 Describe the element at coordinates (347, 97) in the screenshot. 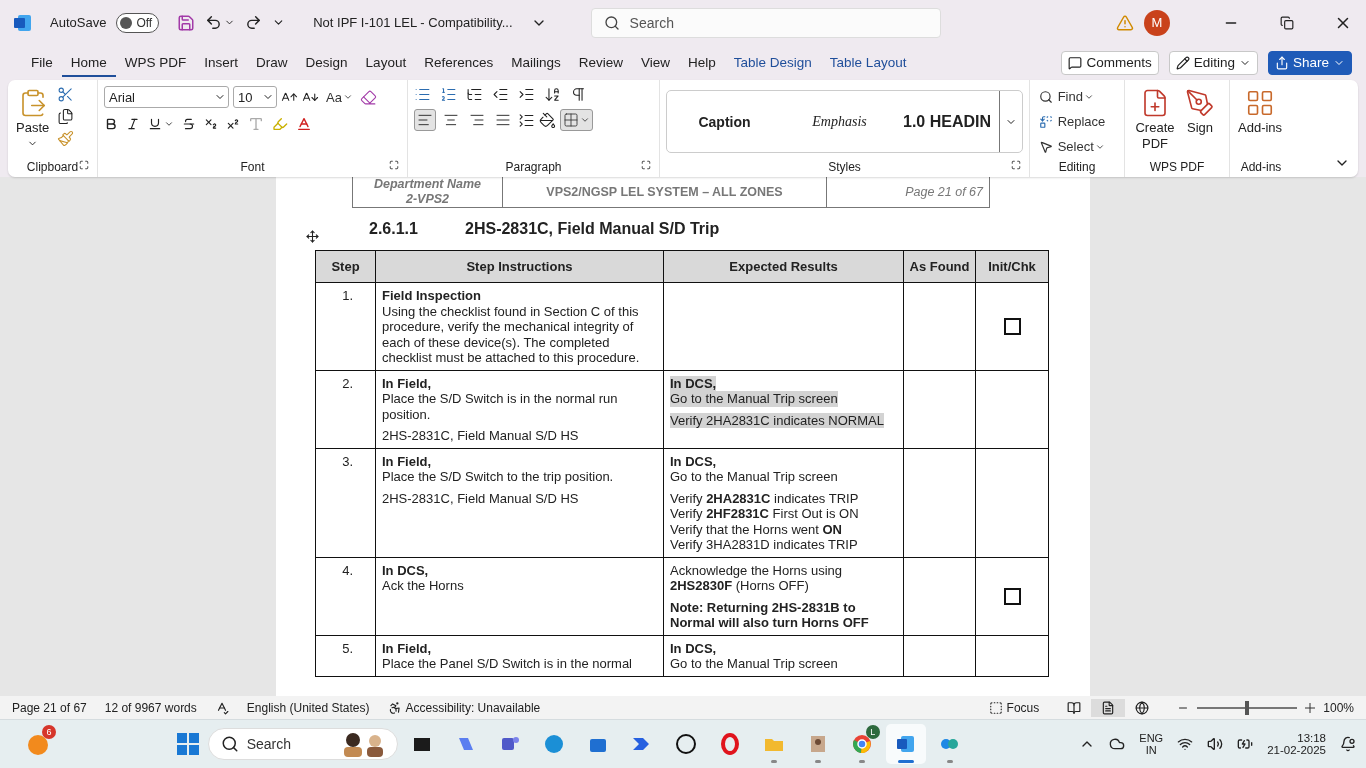

I see `caret-icon` at that location.